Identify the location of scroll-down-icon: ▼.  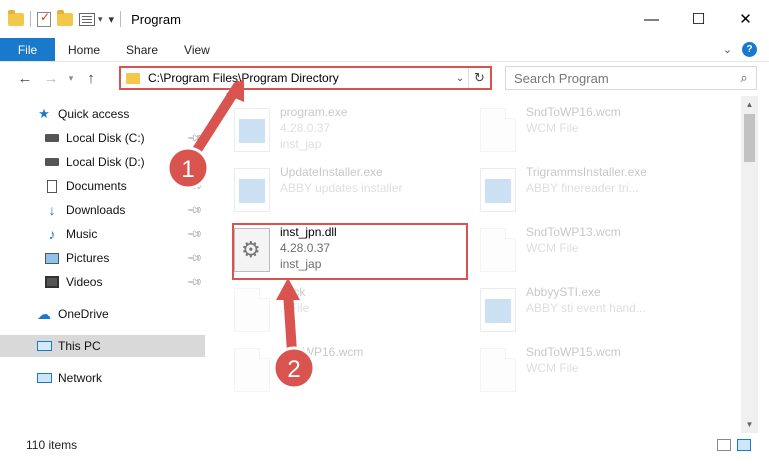
(749, 424).